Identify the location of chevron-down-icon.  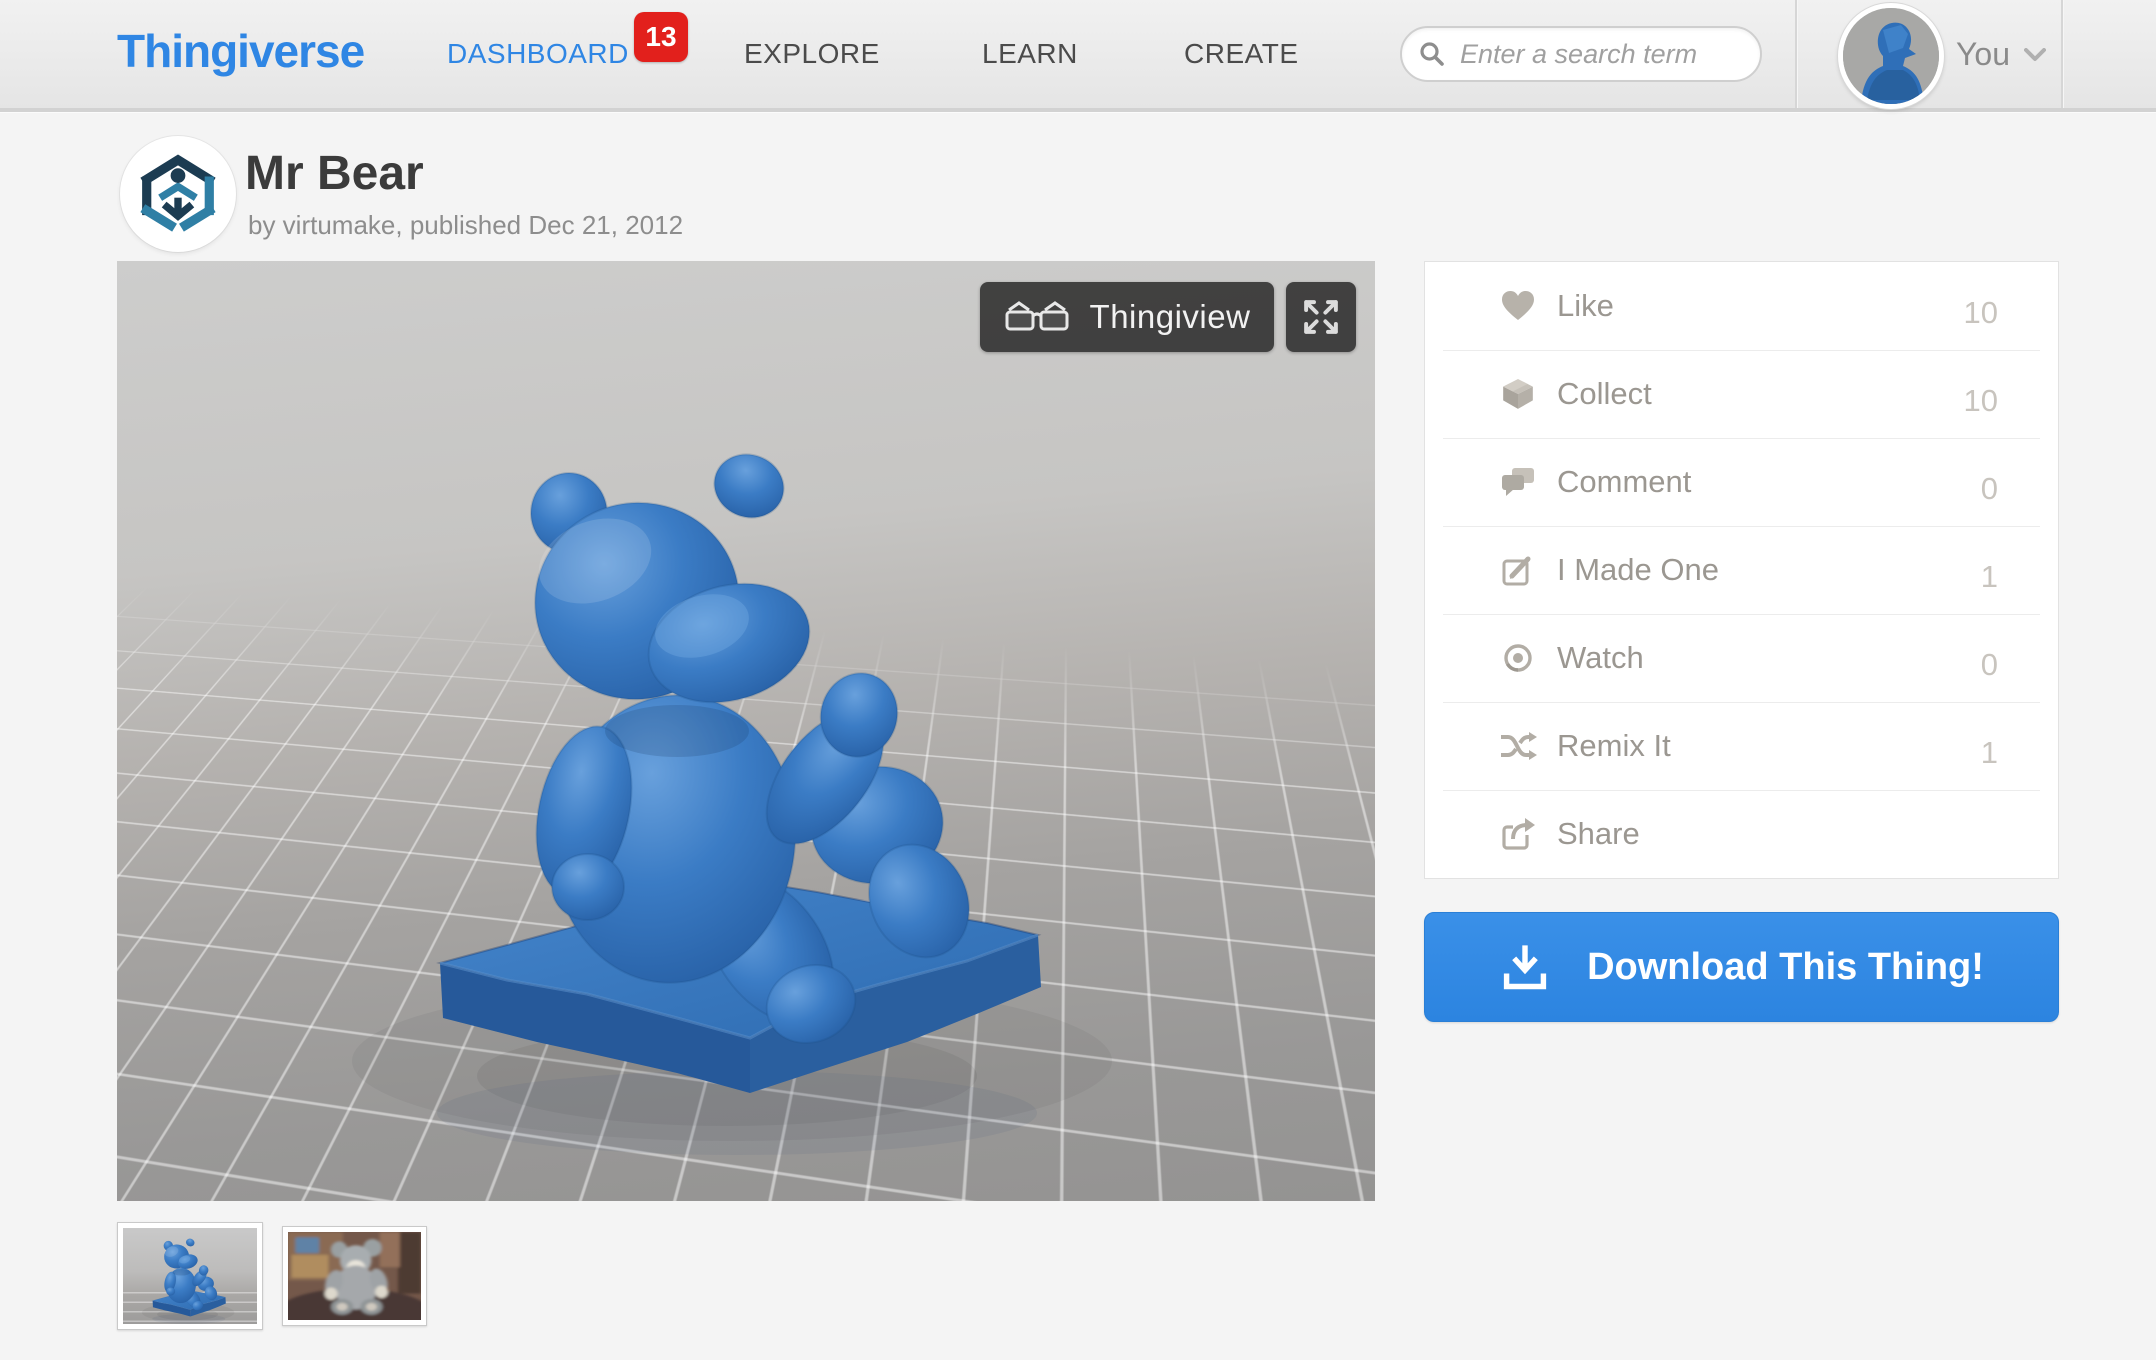
(2035, 54).